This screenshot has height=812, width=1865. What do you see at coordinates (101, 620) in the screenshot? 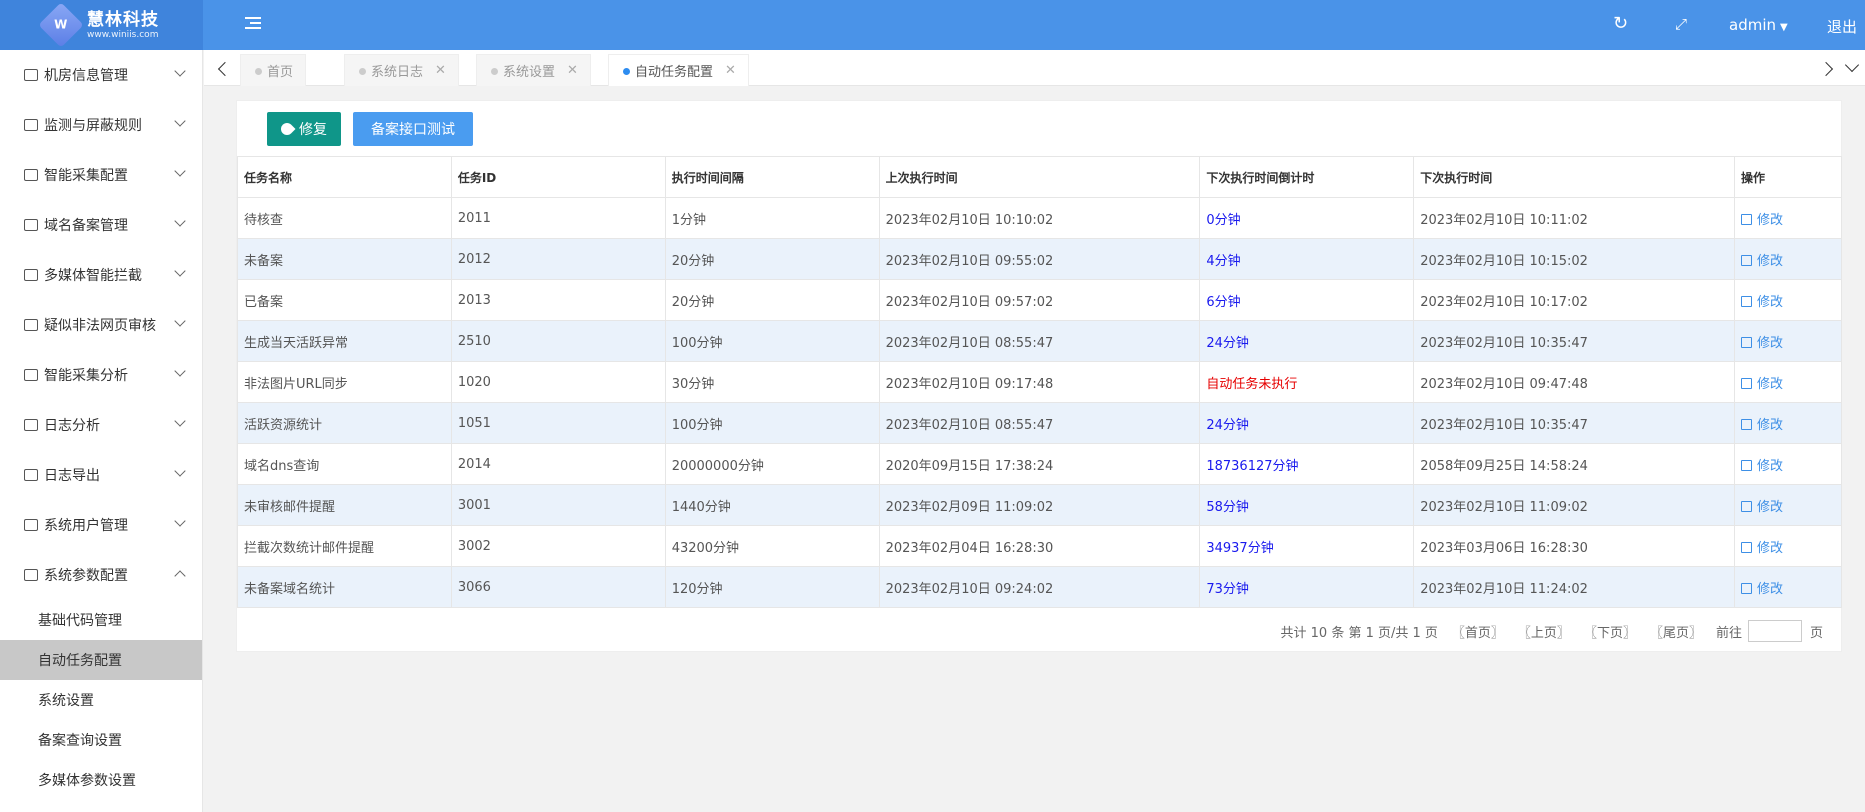
I see `sidebar-subitem-base-code: 基础代码管理` at bounding box center [101, 620].